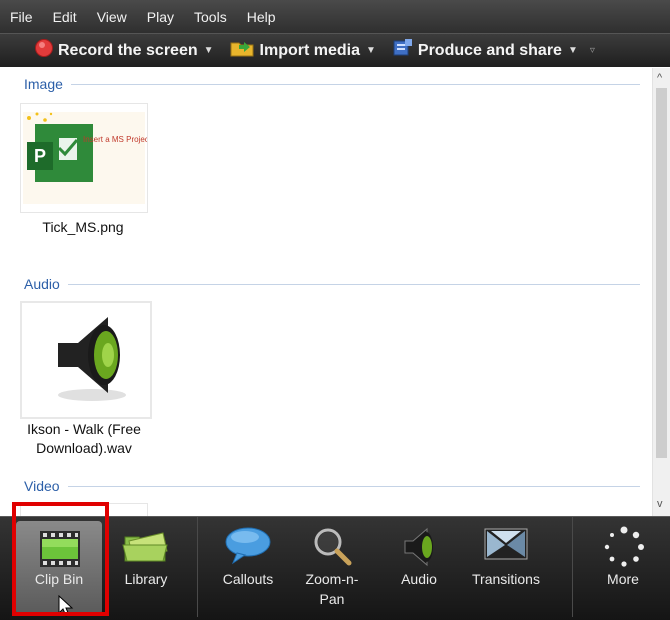 Image resolution: width=670 pixels, height=620 pixels. What do you see at coordinates (21, 17) in the screenshot?
I see `menu-file: File` at bounding box center [21, 17].